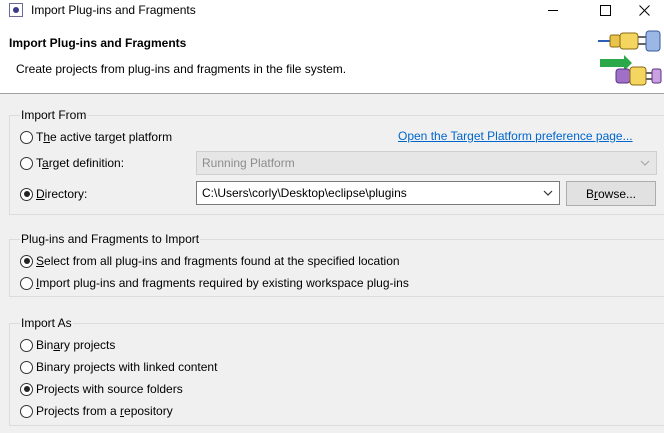 This screenshot has width=664, height=433. Describe the element at coordinates (46, 323) in the screenshot. I see `import-as-label: Import As` at that location.